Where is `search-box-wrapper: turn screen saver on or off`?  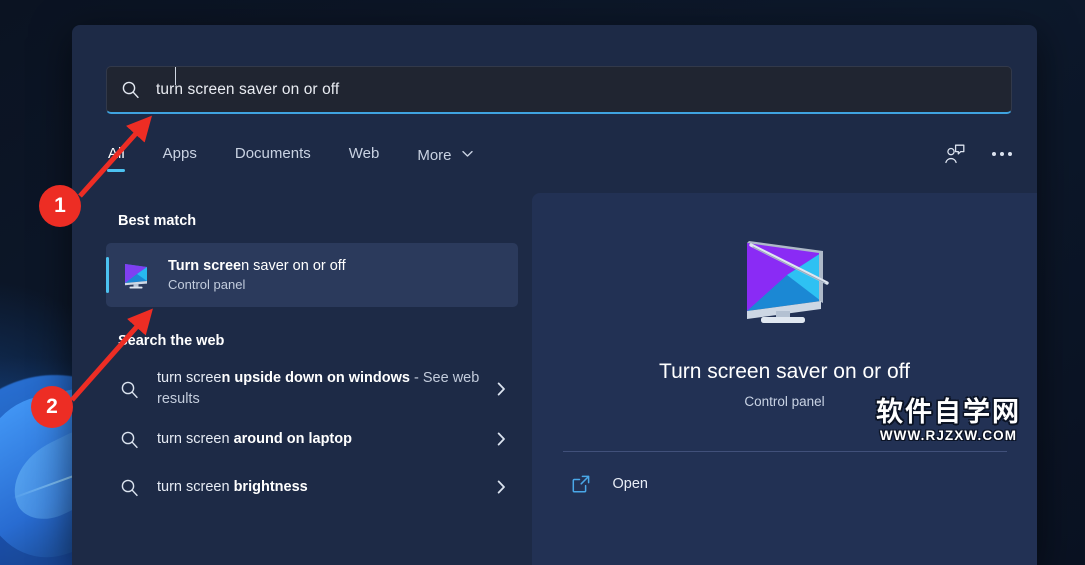 search-box-wrapper: turn screen saver on or off is located at coordinates (559, 90).